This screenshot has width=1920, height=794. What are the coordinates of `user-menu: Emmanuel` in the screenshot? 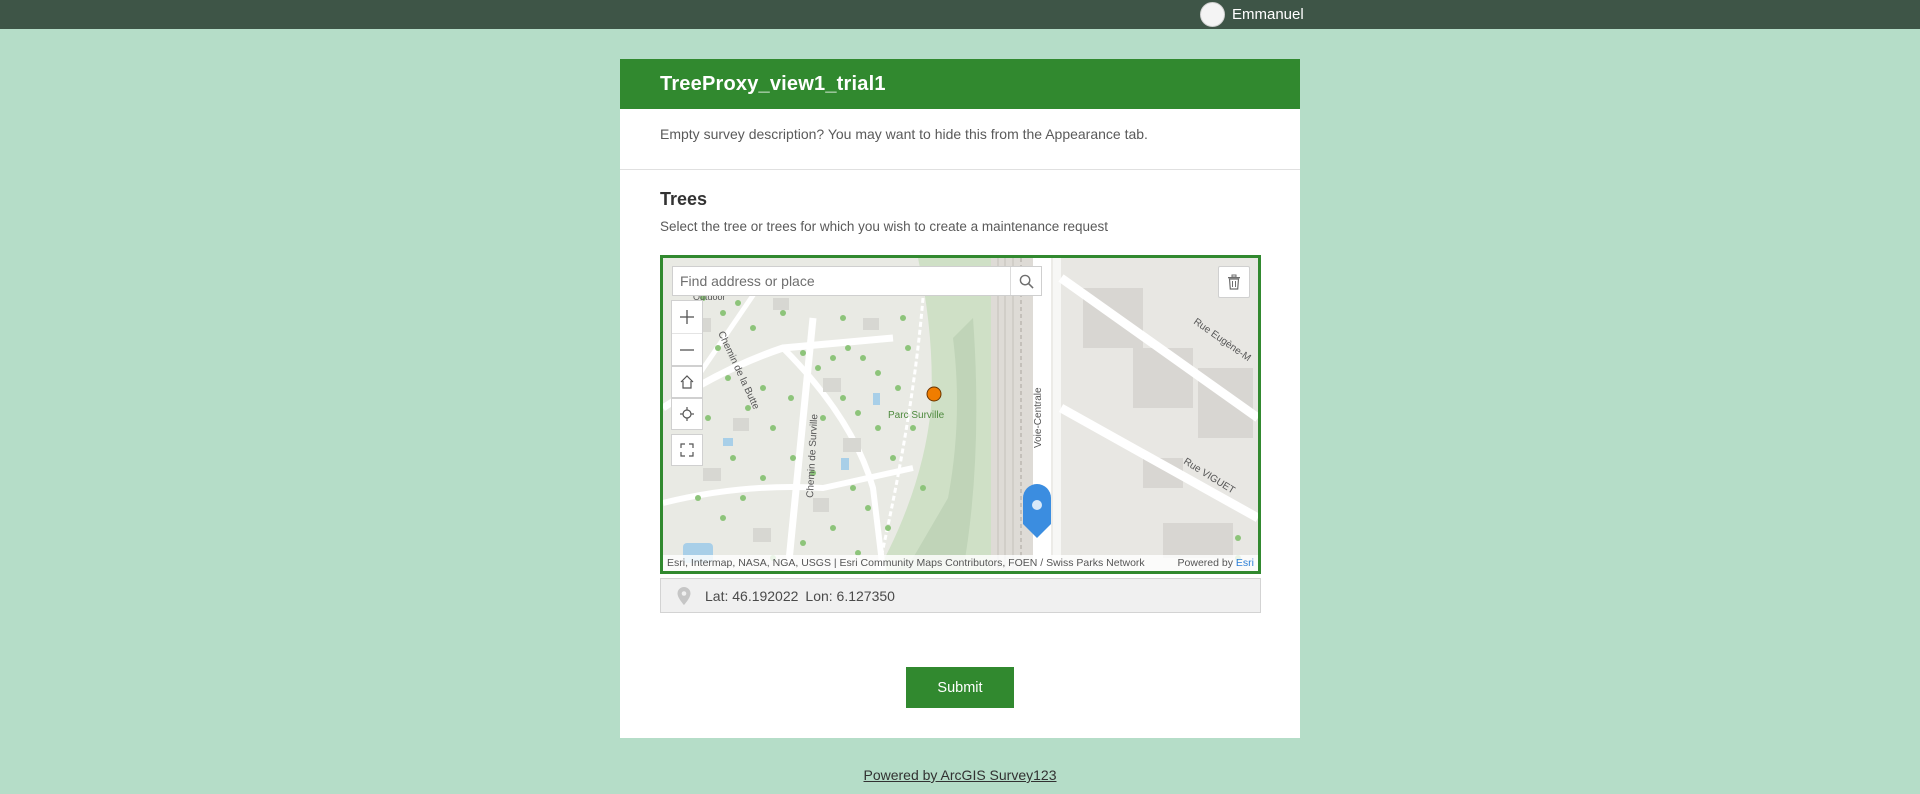 It's located at (1252, 14).